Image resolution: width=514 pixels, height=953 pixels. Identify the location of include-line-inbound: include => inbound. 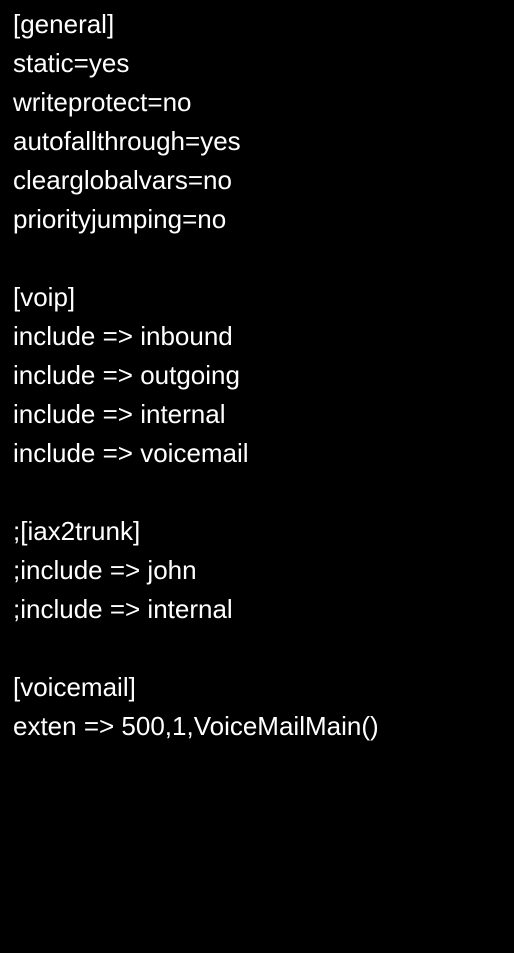
(123, 336).